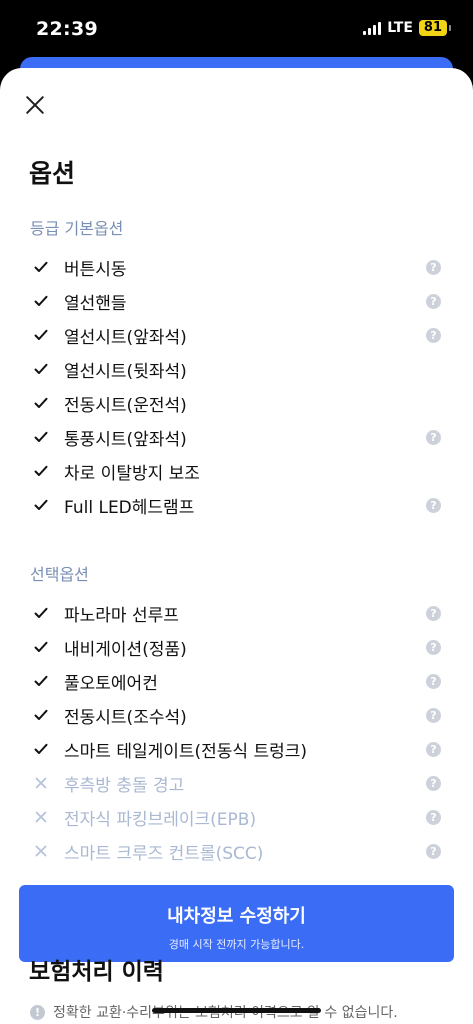 The width and height of the screenshot is (473, 1024). What do you see at coordinates (236, 647) in the screenshot?
I see `option-item: 내비게이션(정품)?` at bounding box center [236, 647].